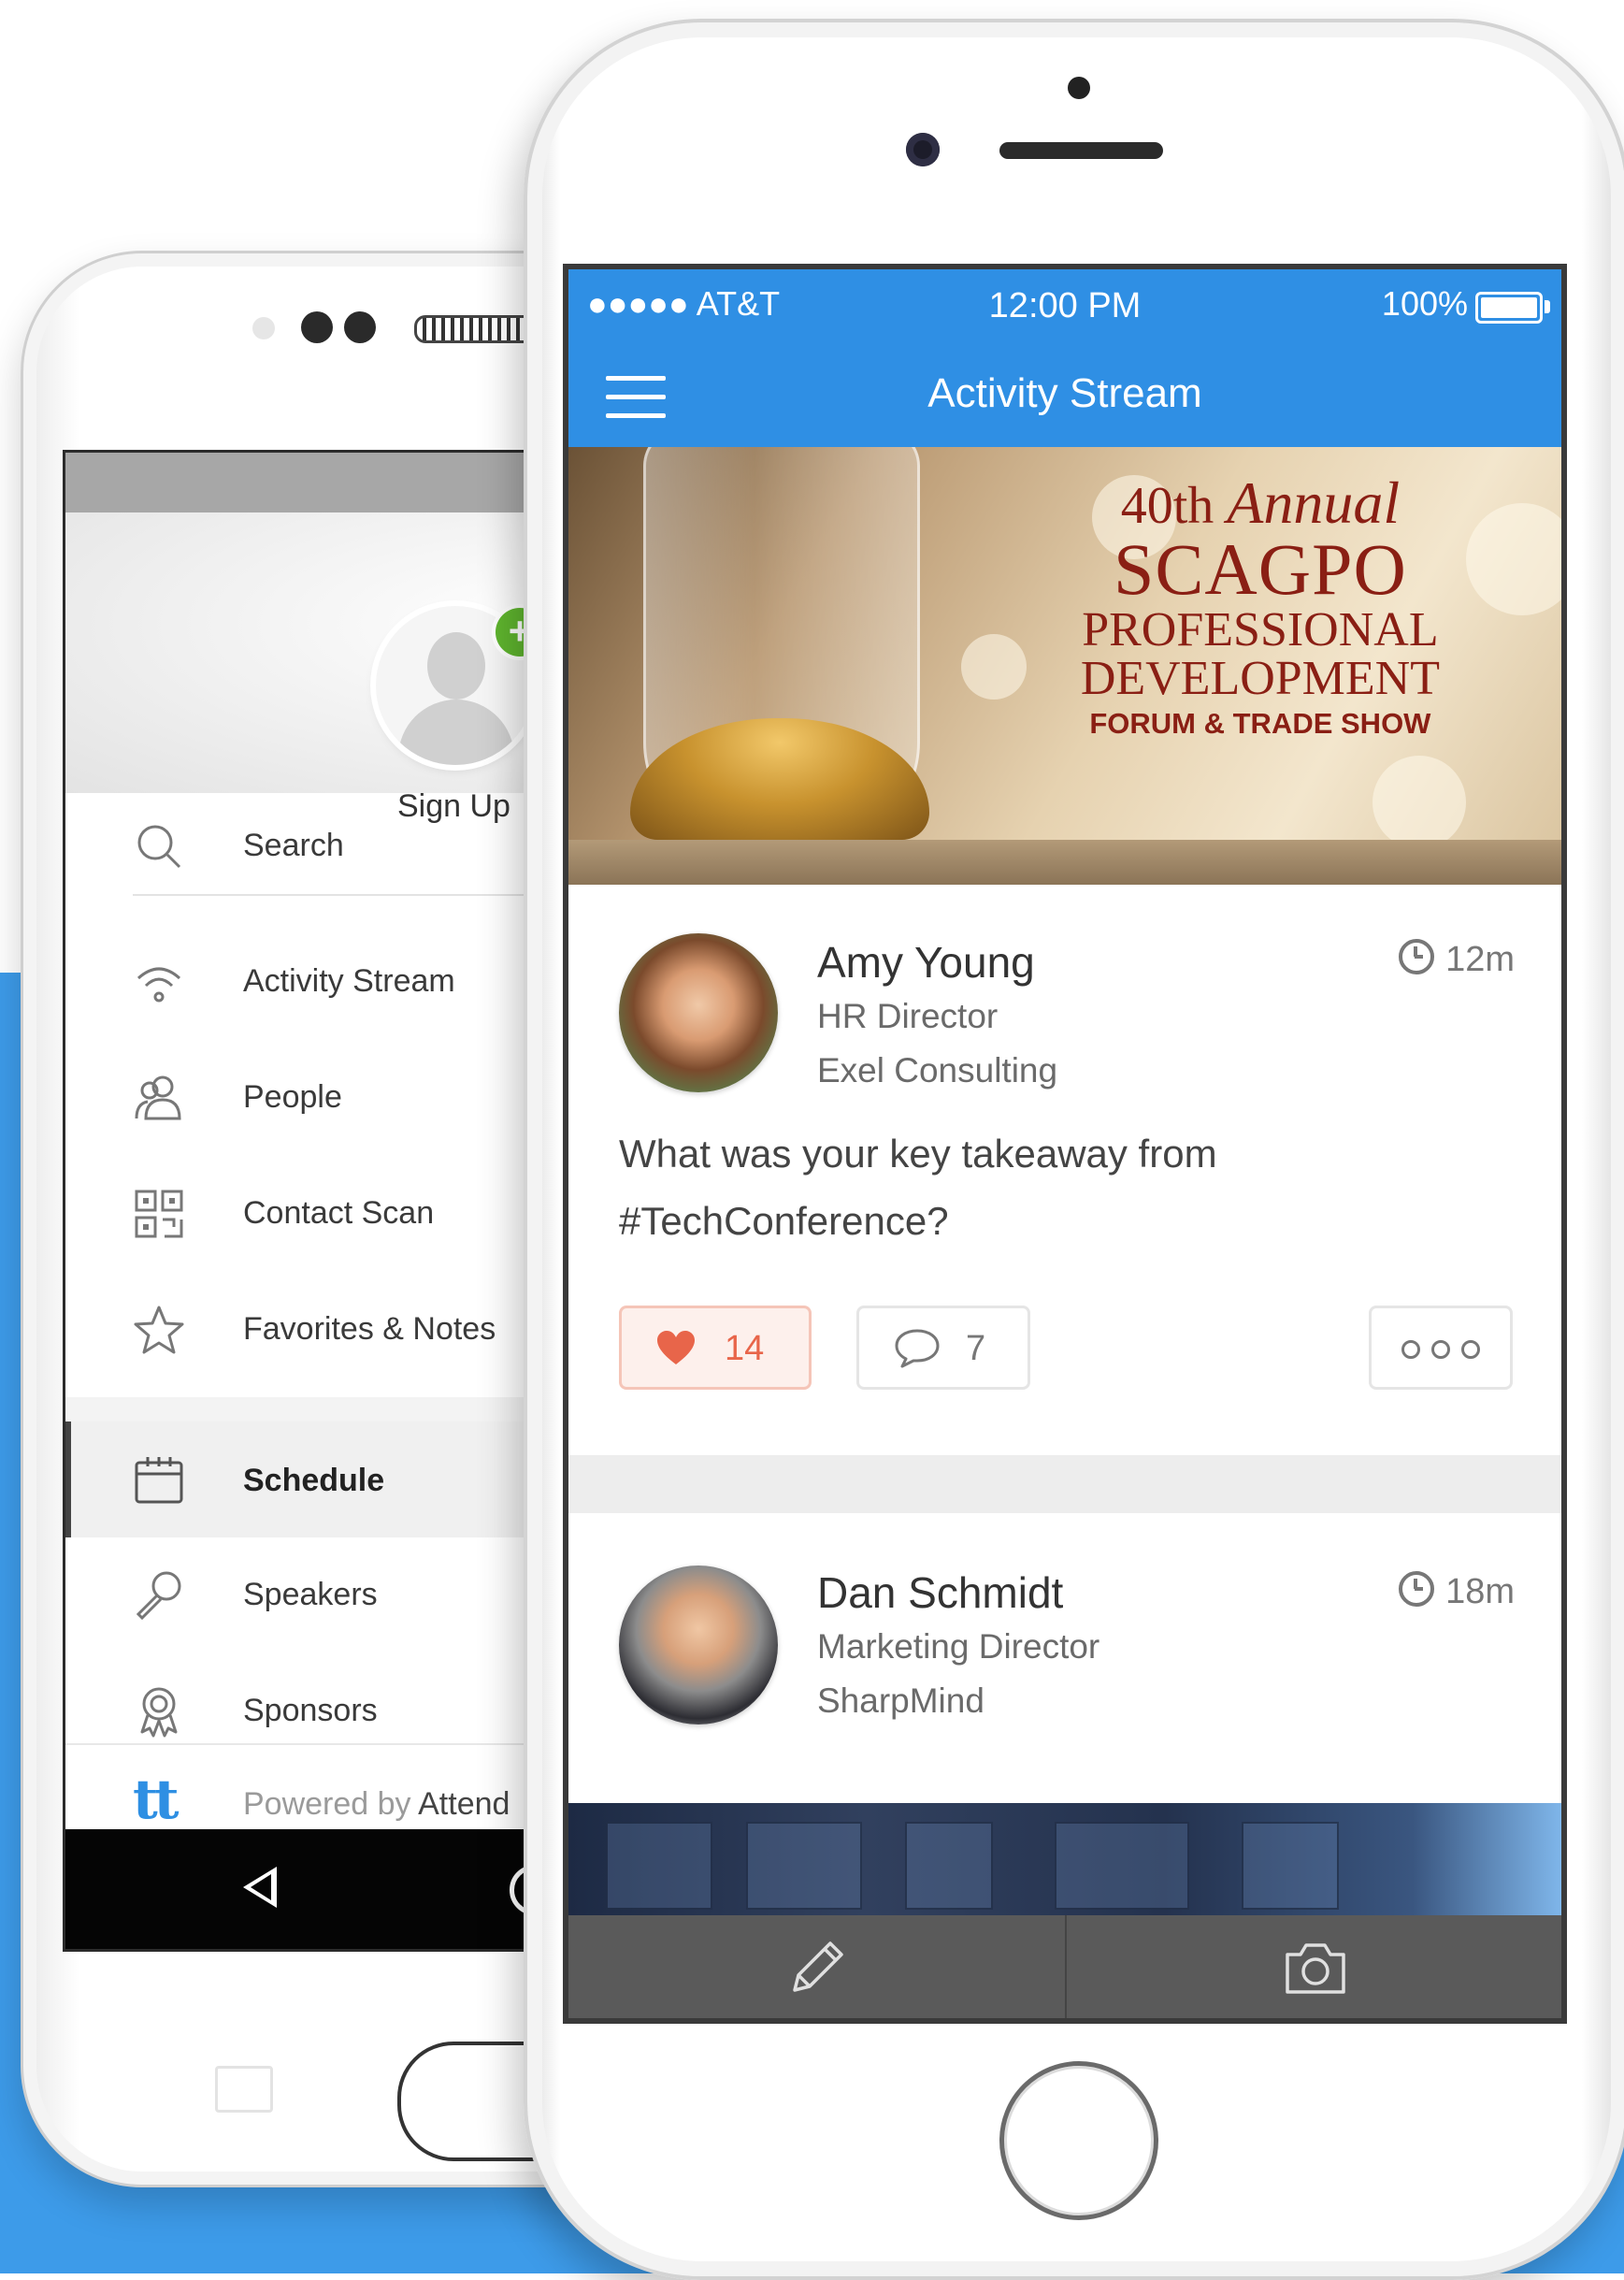 This screenshot has height=2280, width=1624. What do you see at coordinates (1064, 306) in the screenshot?
I see `ios-status-bar: ●●●●● AT&T 12:00 PM 100%` at bounding box center [1064, 306].